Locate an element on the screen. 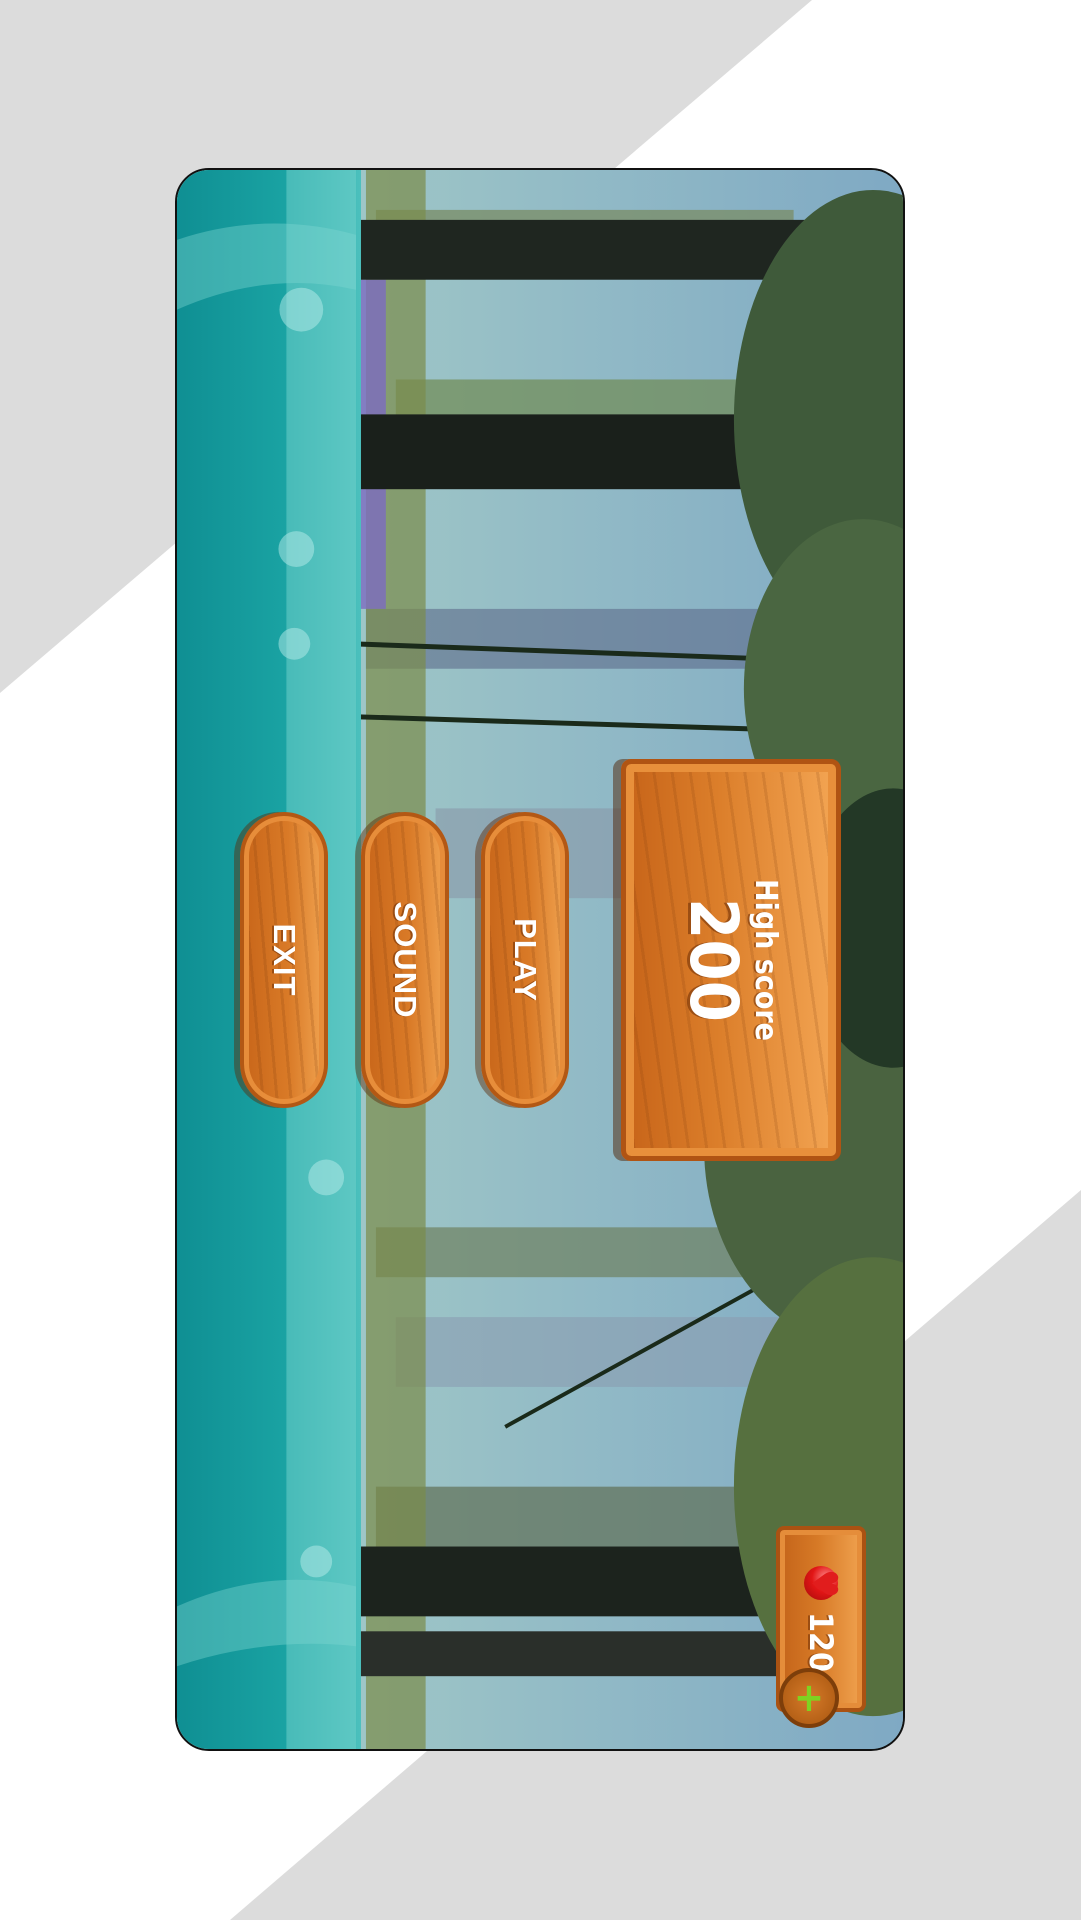 This screenshot has width=1081, height=1920. plus-icon: + is located at coordinates (809, 1698).